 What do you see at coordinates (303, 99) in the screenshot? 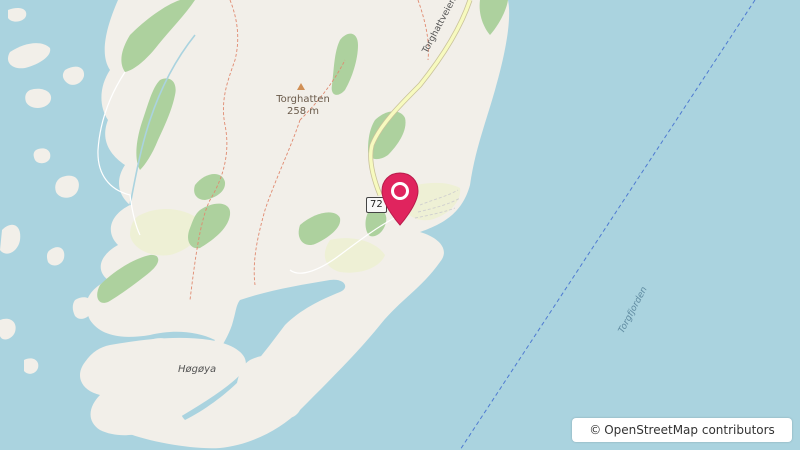
I see `peak-name-label: Torghatten` at bounding box center [303, 99].